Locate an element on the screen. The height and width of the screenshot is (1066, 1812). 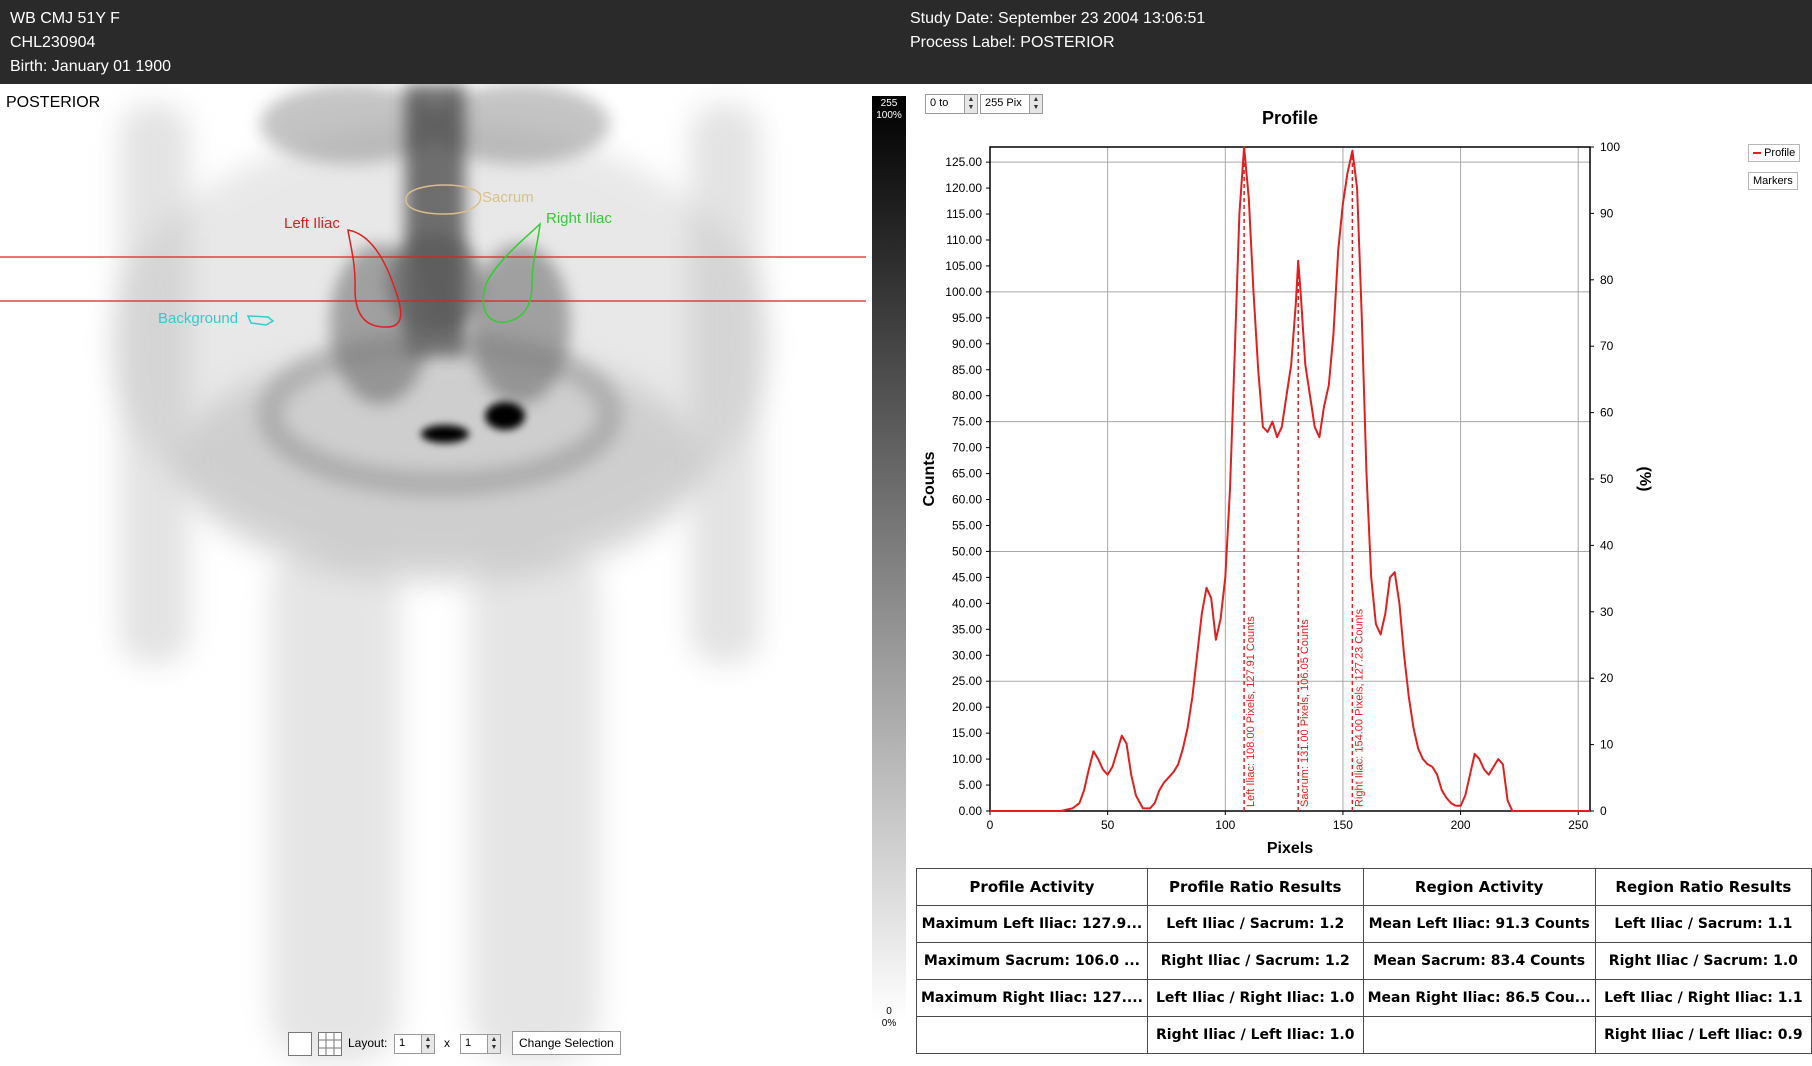
y-tick-label: 85.00 is located at coordinates (967, 370).